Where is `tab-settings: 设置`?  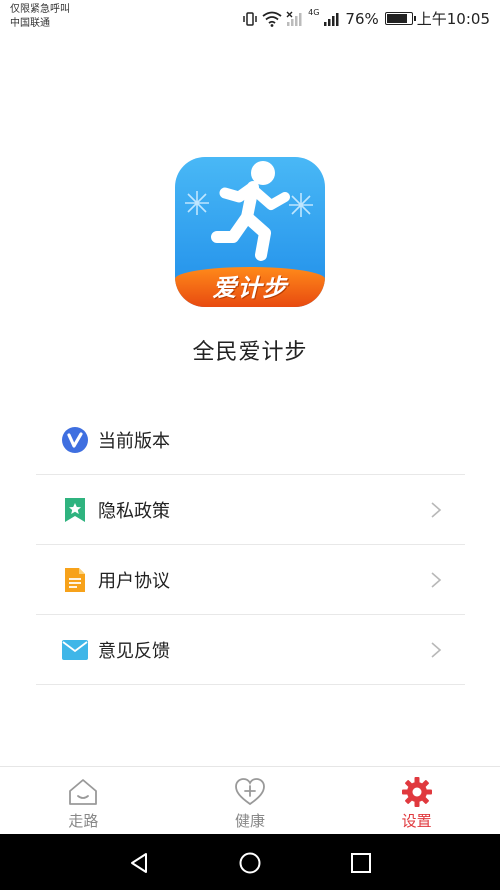
tab-settings: 设置 is located at coordinates (416, 800).